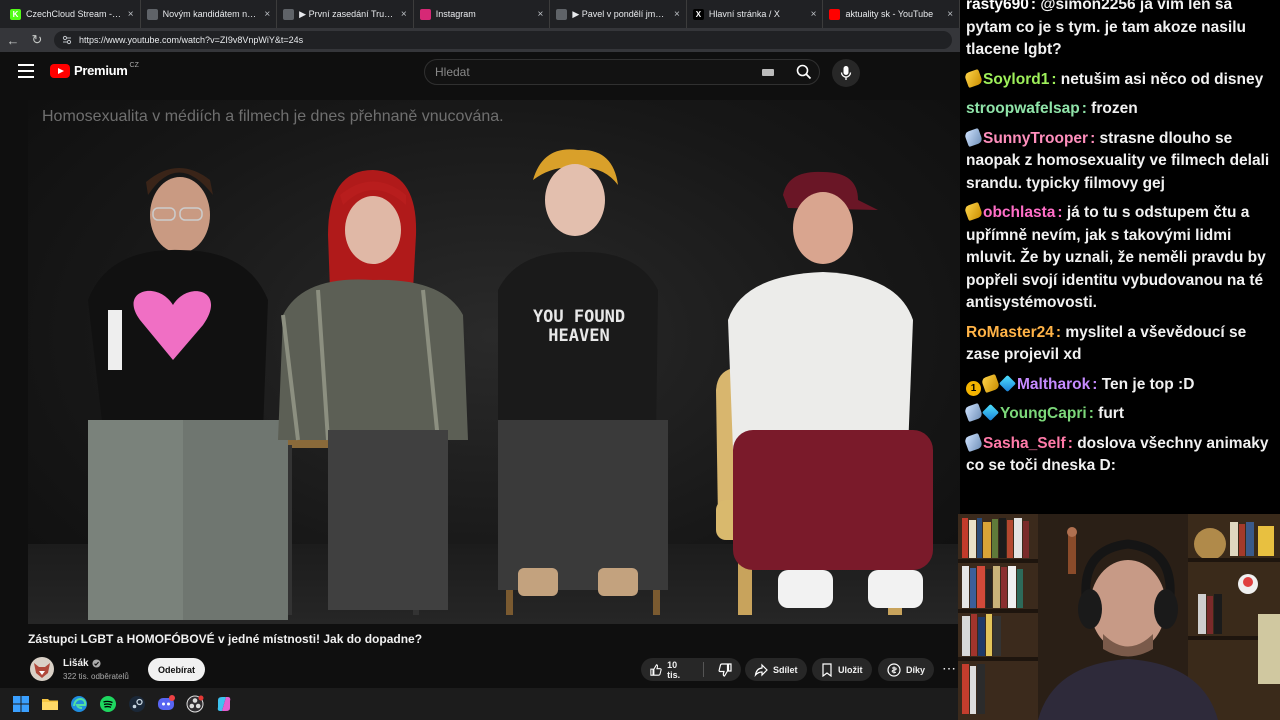  What do you see at coordinates (76, 663) in the screenshot?
I see `channel-name-text: Lišák` at bounding box center [76, 663].